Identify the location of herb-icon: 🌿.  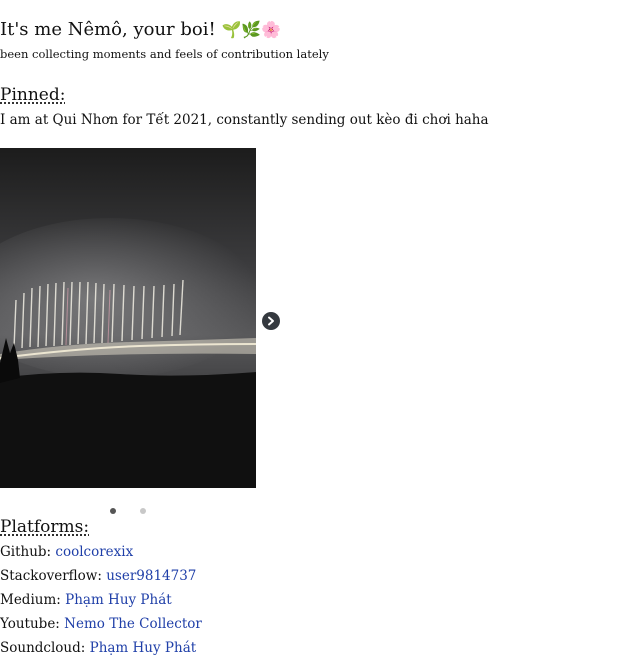
(251, 29).